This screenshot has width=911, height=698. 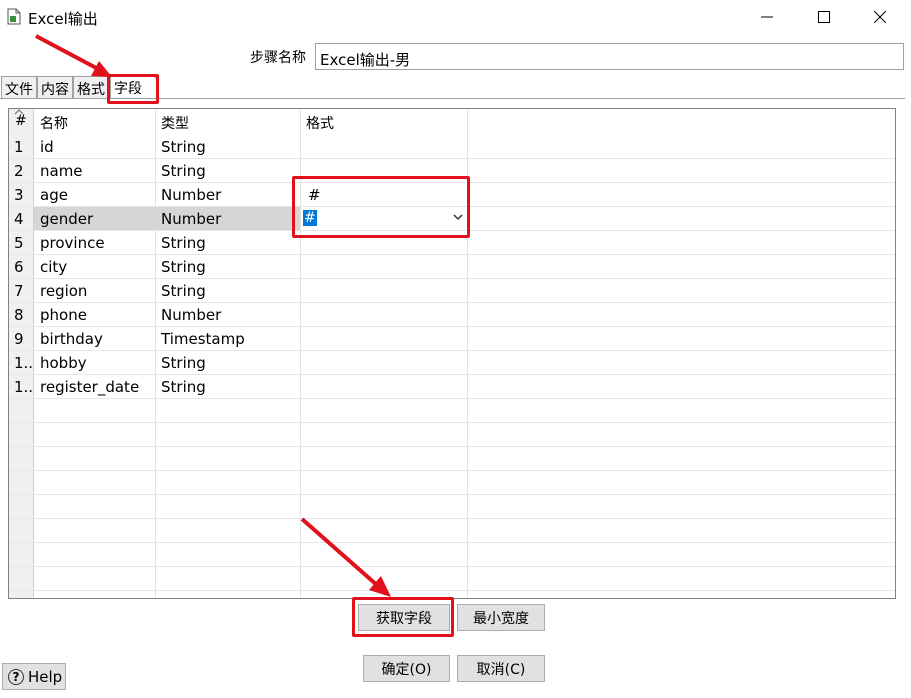 What do you see at coordinates (19, 339) in the screenshot?
I see `row-number: 9` at bounding box center [19, 339].